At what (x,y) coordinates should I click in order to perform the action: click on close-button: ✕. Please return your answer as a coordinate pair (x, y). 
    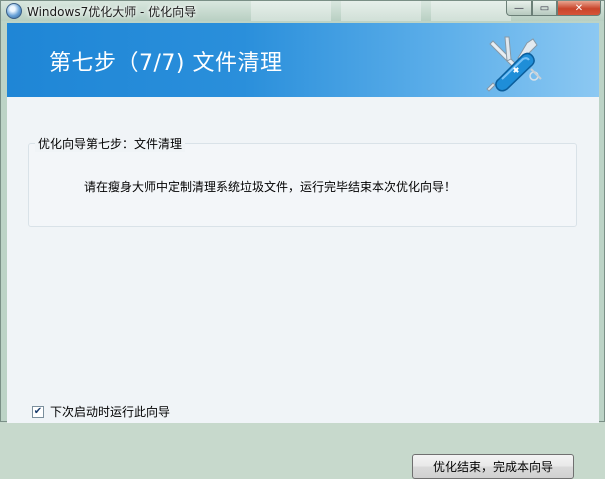
    Looking at the image, I should click on (579, 8).